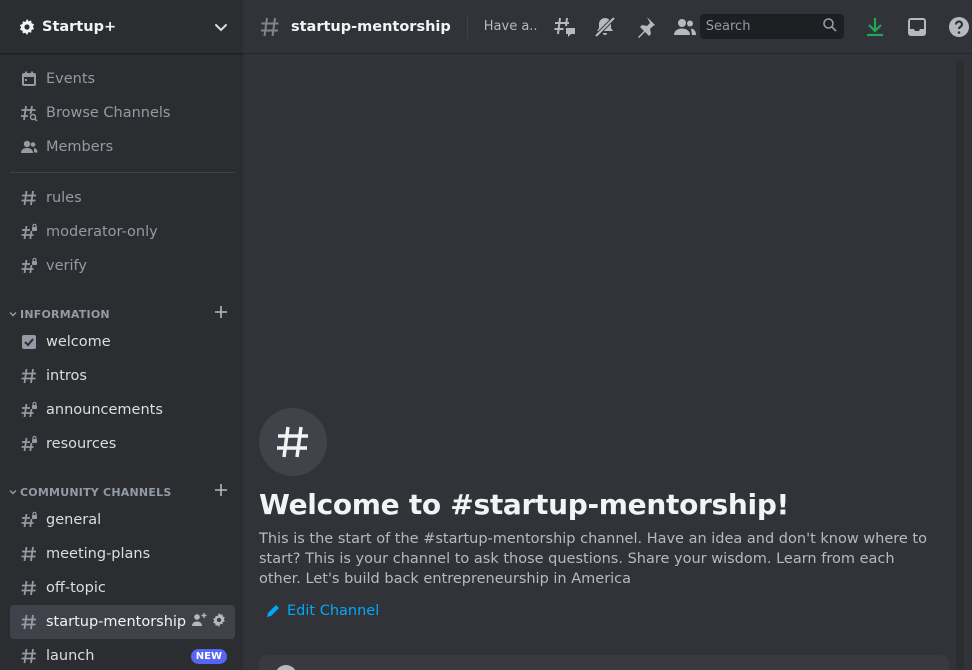  Describe the element at coordinates (605, 27) in the screenshot. I see `mute-bell-icon` at that location.